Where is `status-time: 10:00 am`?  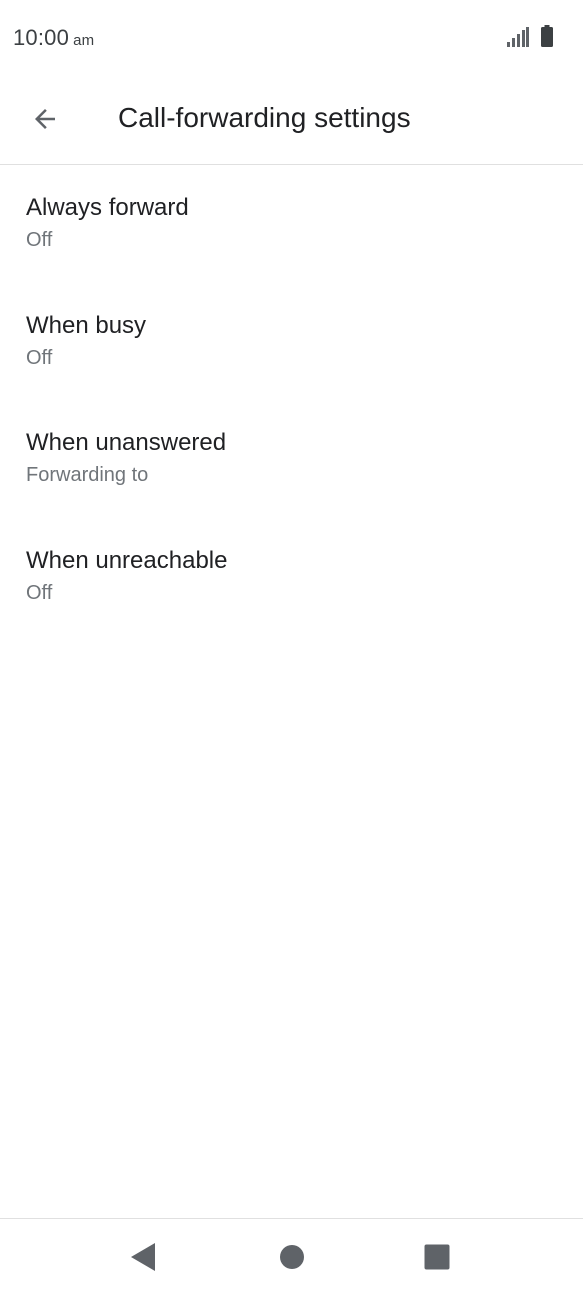
status-time: 10:00 am is located at coordinates (53, 38).